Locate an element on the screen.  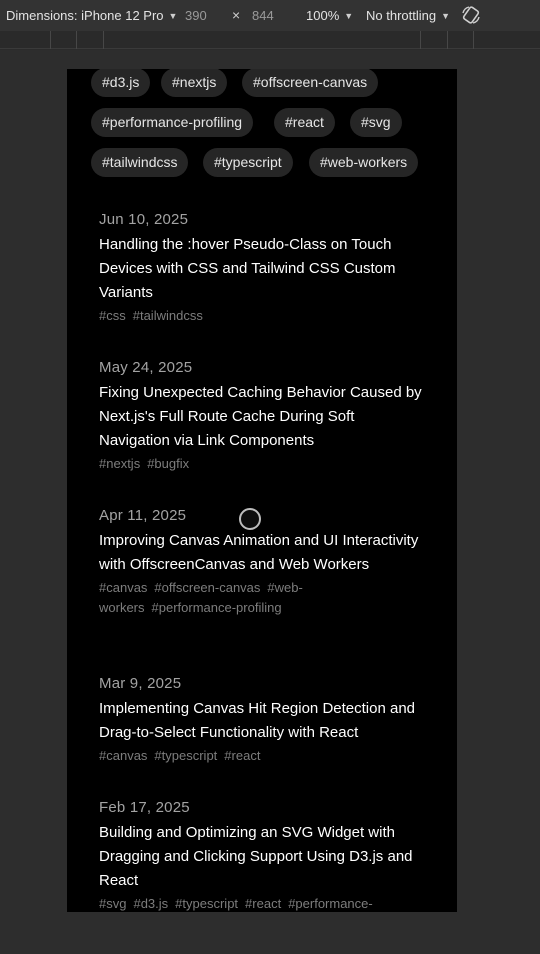
device-dimensions-select: Dimensions: iPhone 12 Pro ▼ is located at coordinates (91, 15).